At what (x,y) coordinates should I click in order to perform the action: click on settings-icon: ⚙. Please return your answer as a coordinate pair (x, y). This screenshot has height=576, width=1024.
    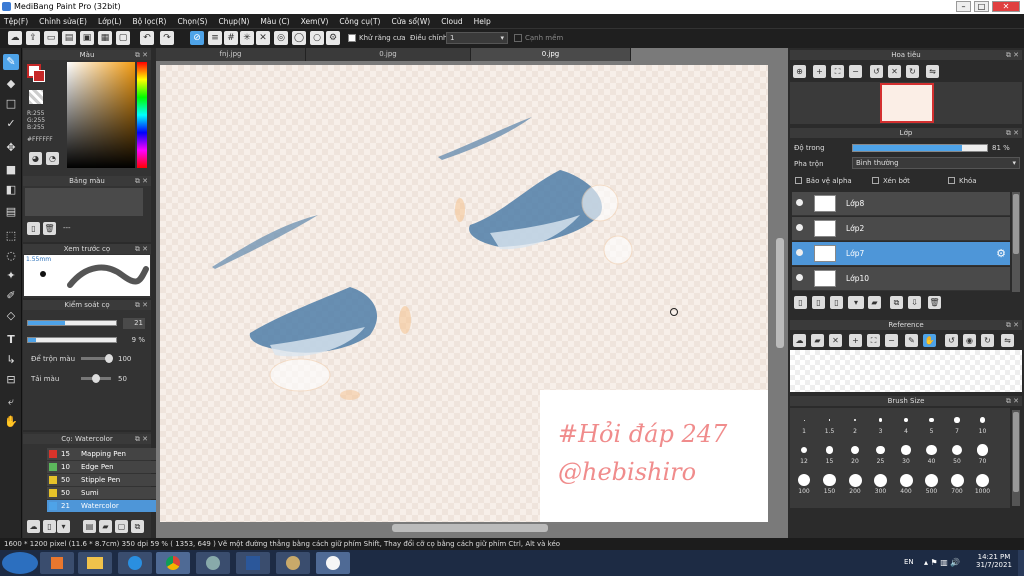
    Looking at the image, I should click on (333, 38).